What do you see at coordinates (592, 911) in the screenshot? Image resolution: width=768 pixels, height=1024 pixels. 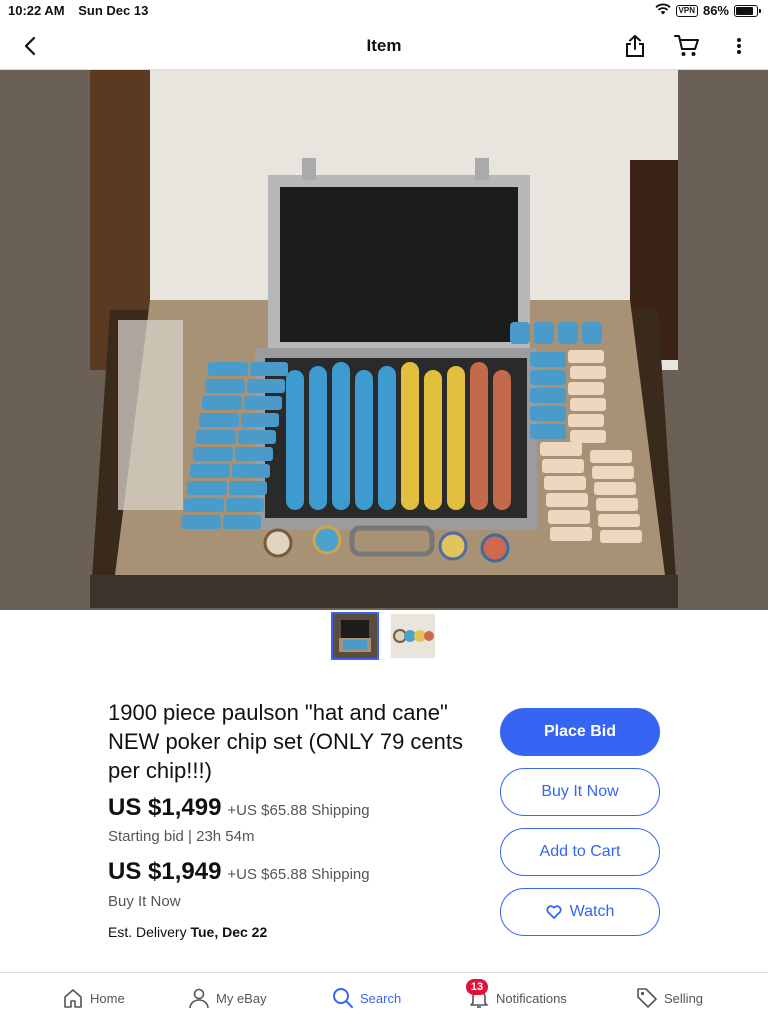 I see `watch-label: Watch` at bounding box center [592, 911].